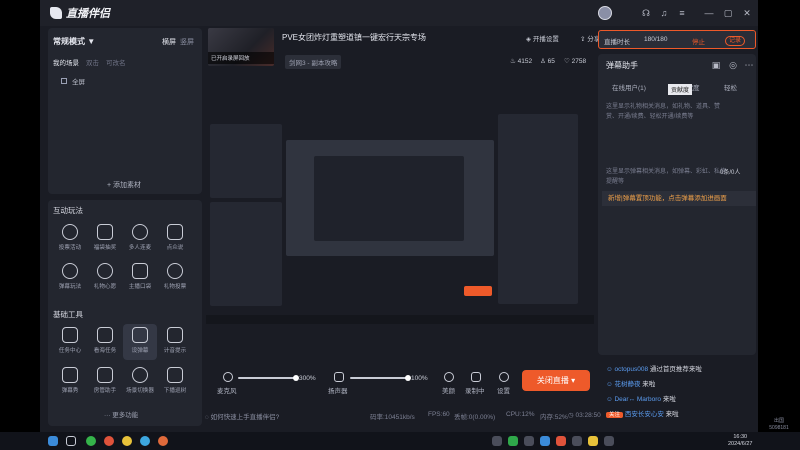 This screenshot has width=800, height=450. What do you see at coordinates (71, 441) in the screenshot?
I see `search-icon` at bounding box center [71, 441].